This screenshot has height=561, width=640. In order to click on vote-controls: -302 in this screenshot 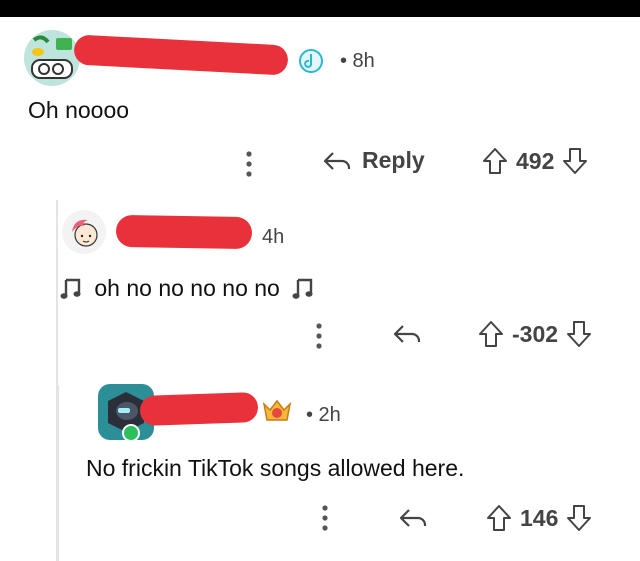, I will do `click(535, 334)`.